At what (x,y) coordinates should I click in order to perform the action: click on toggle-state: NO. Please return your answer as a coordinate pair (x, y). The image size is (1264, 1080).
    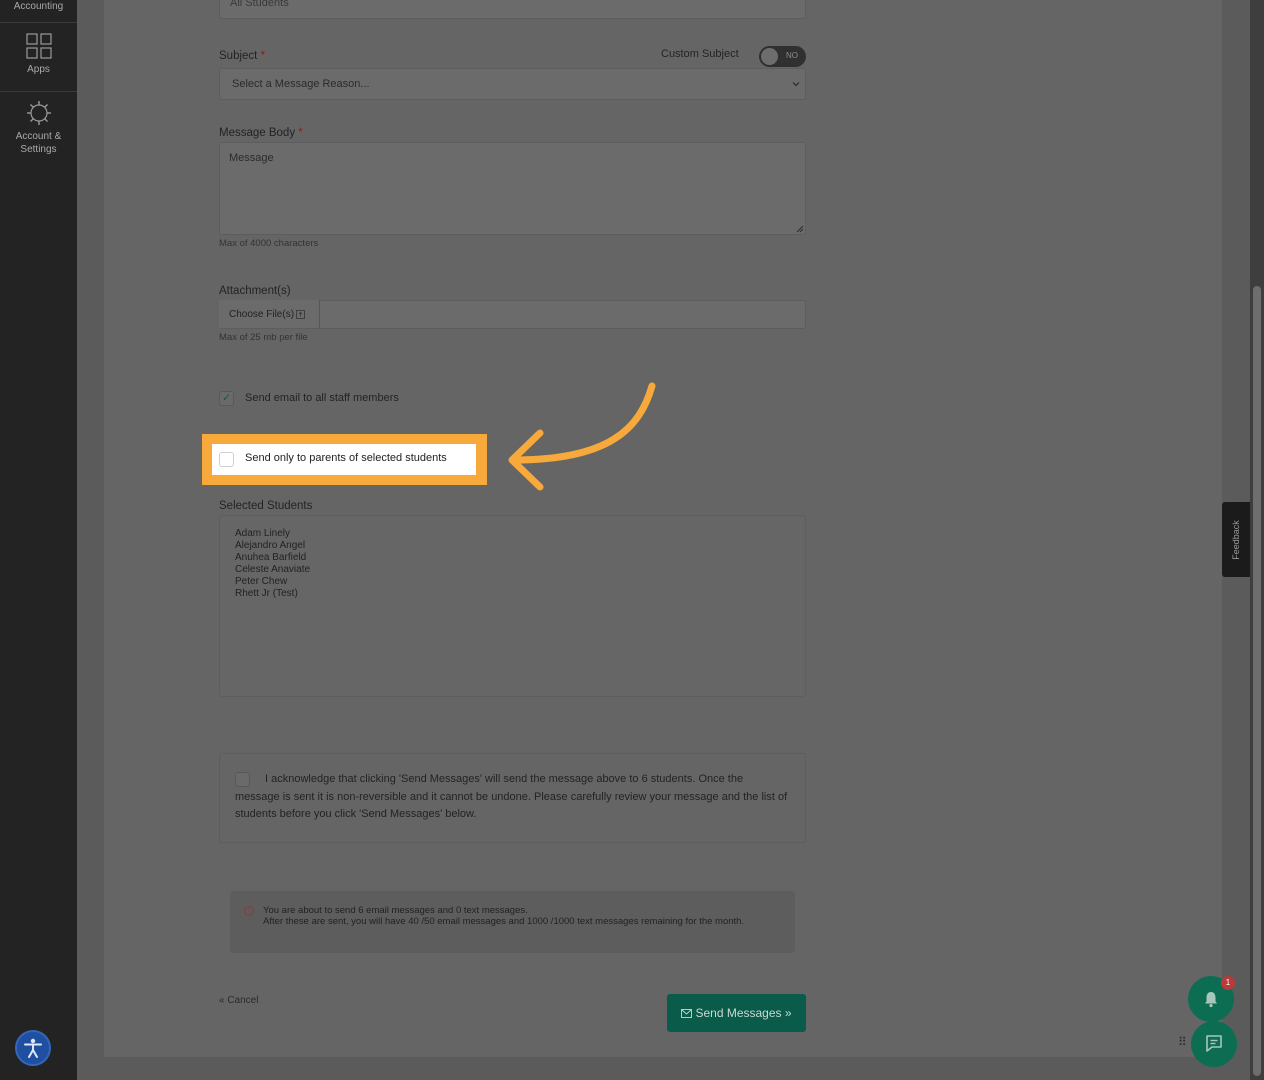
    Looking at the image, I should click on (792, 55).